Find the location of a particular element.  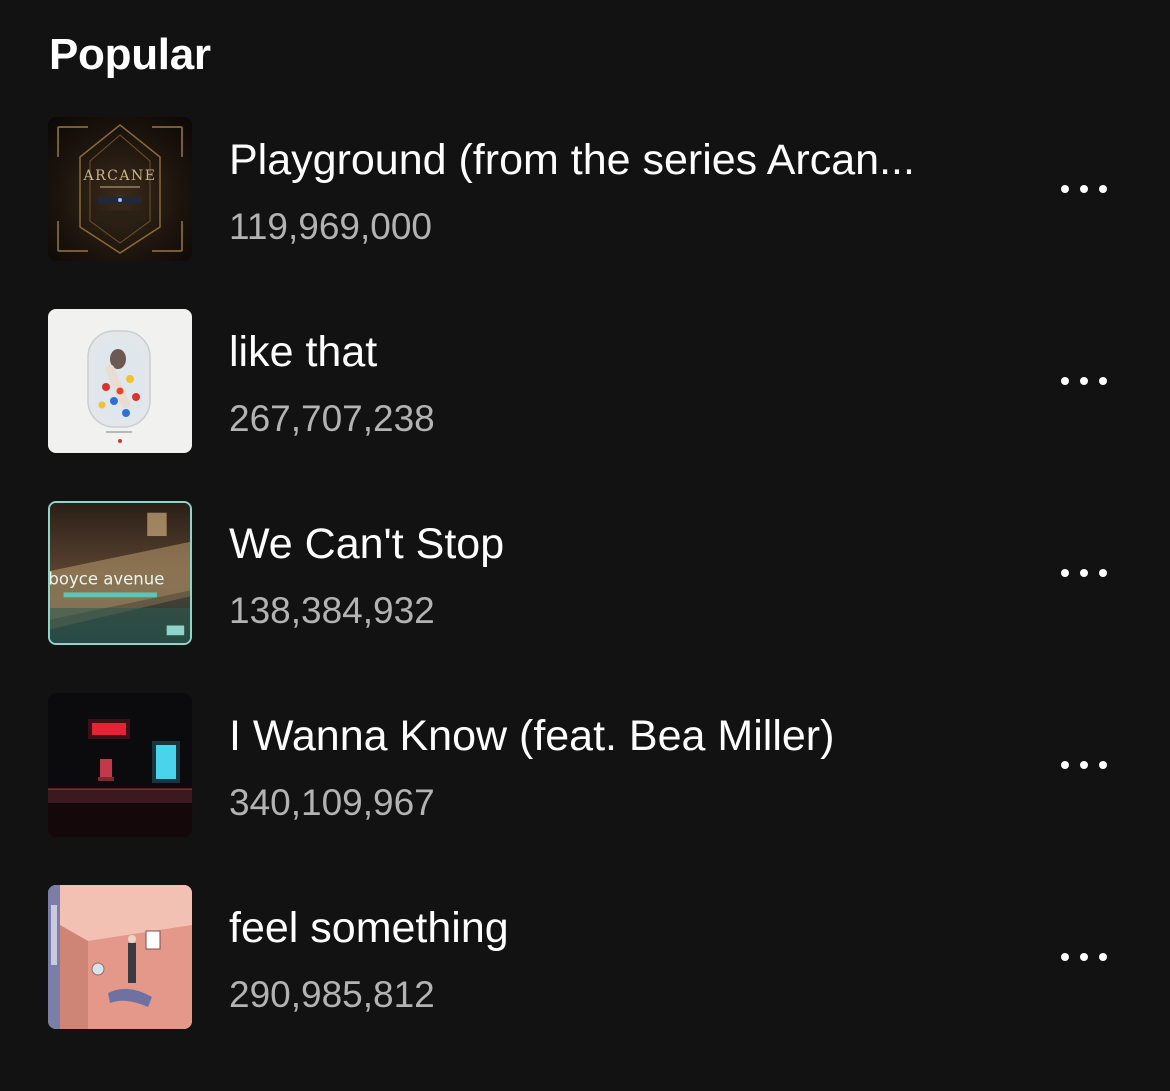

track-play-count: 340,109,967 is located at coordinates (332, 802).